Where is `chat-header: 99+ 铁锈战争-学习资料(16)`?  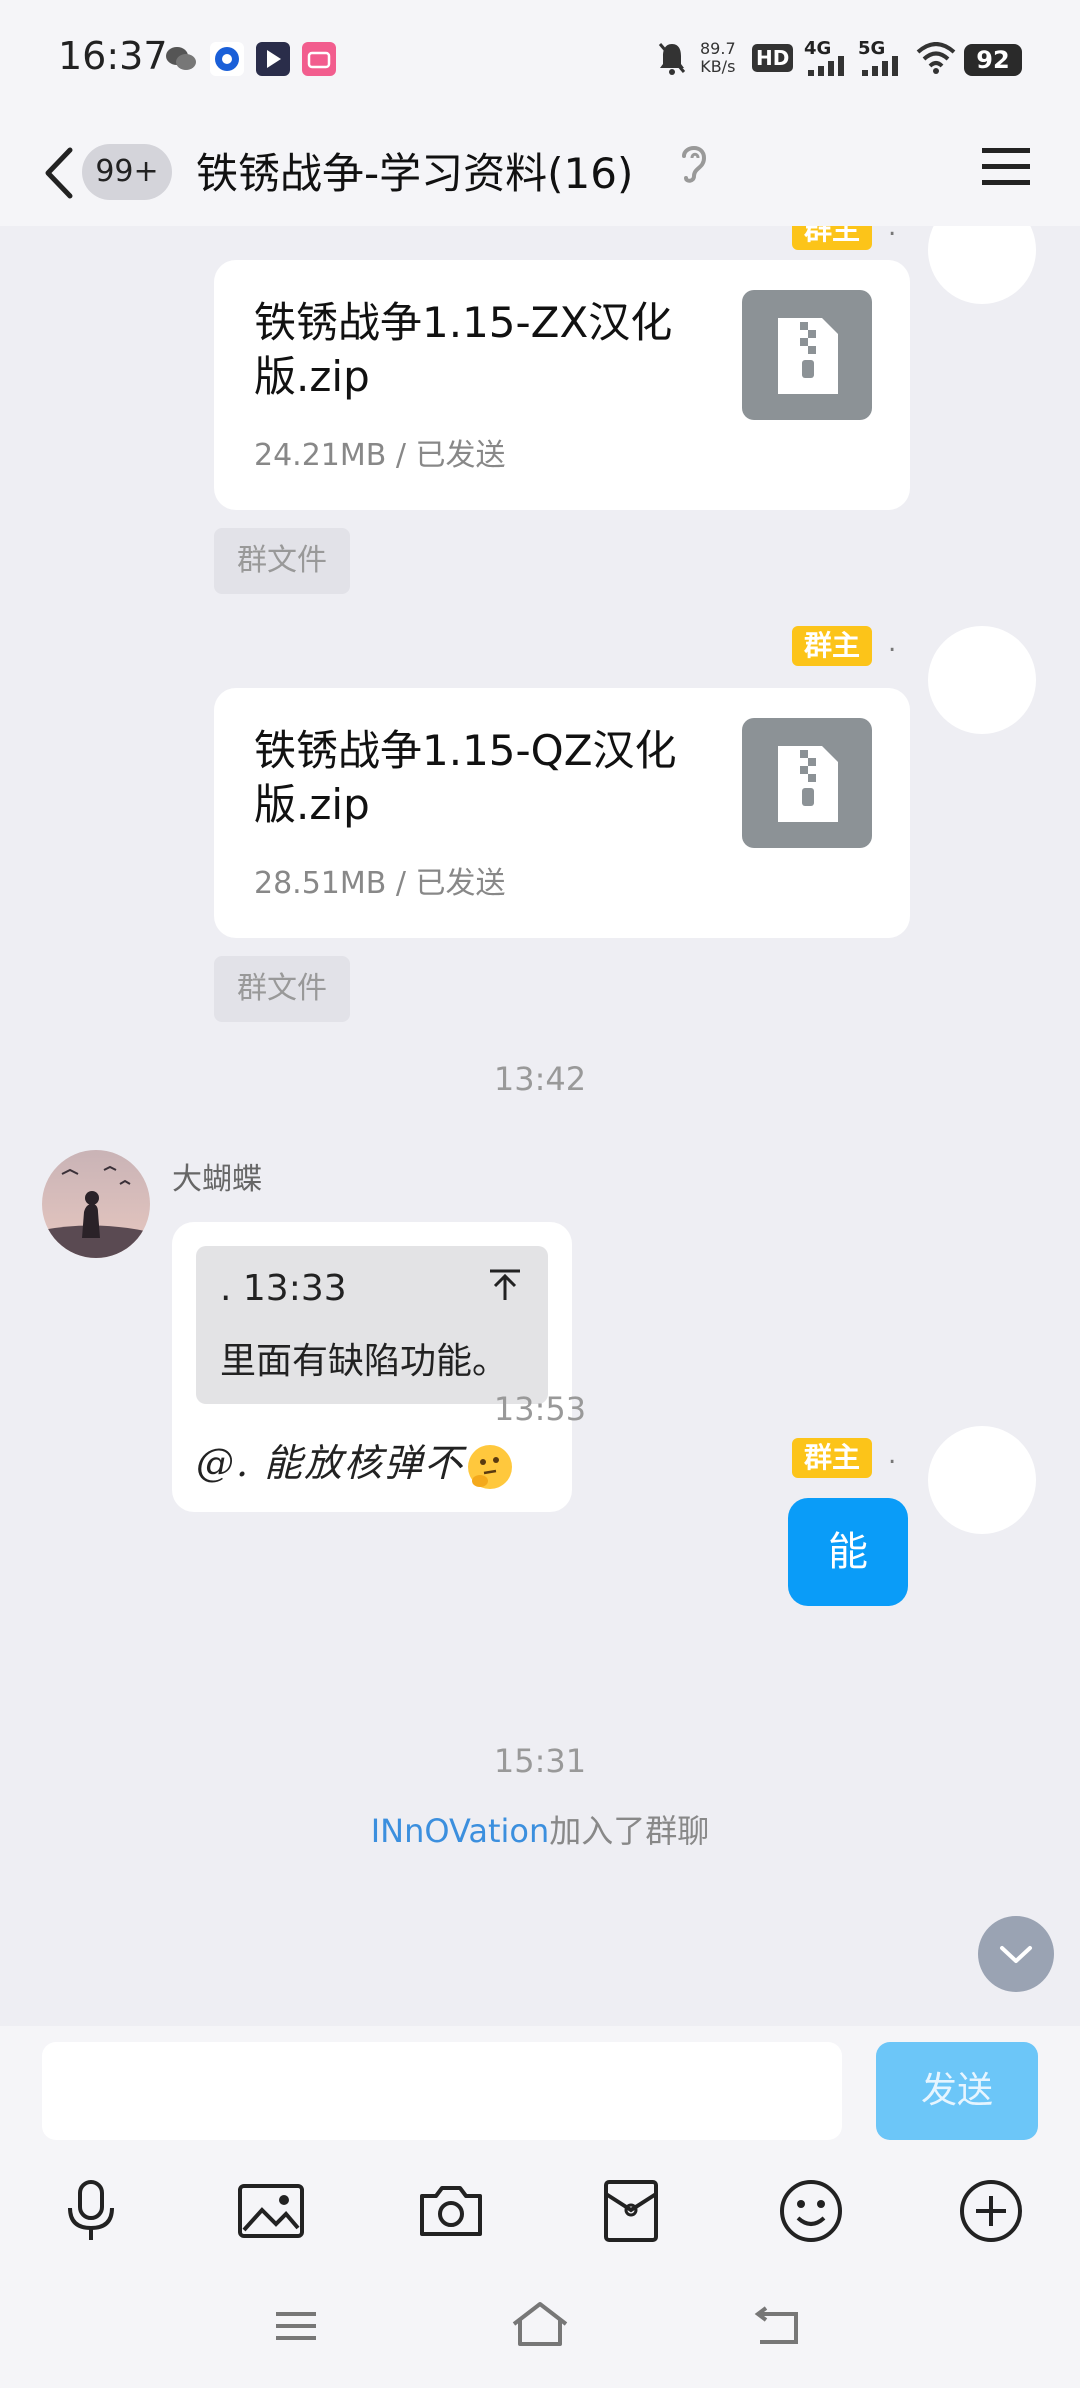
chat-header: 99+ 铁锈战争-学习资料(16) is located at coordinates (540, 172).